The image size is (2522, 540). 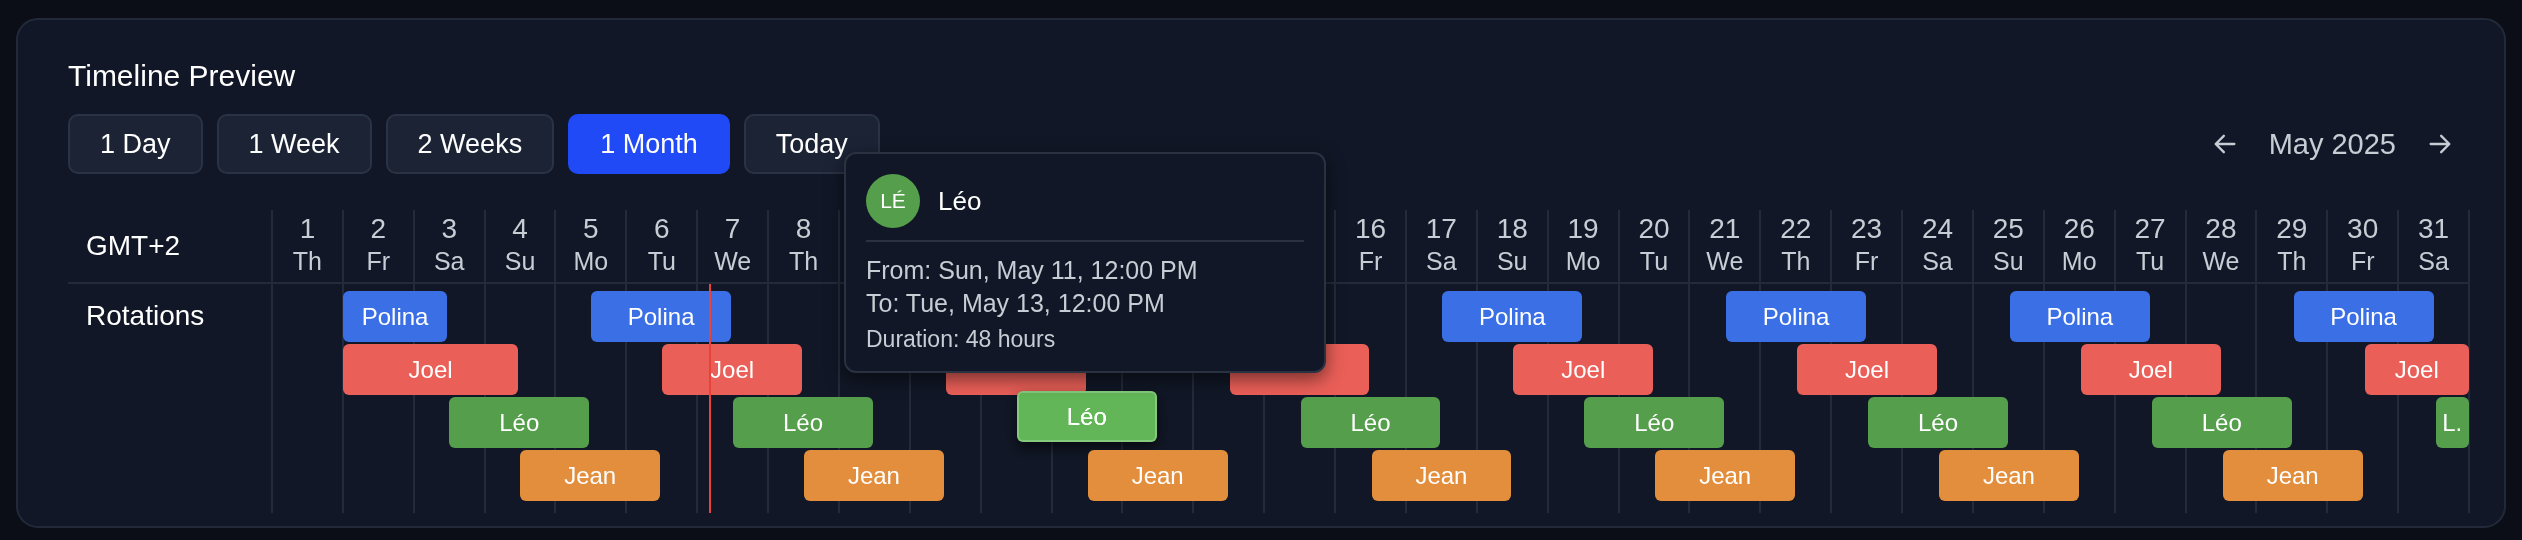 What do you see at coordinates (1725, 229) in the screenshot?
I see `day-number: 21` at bounding box center [1725, 229].